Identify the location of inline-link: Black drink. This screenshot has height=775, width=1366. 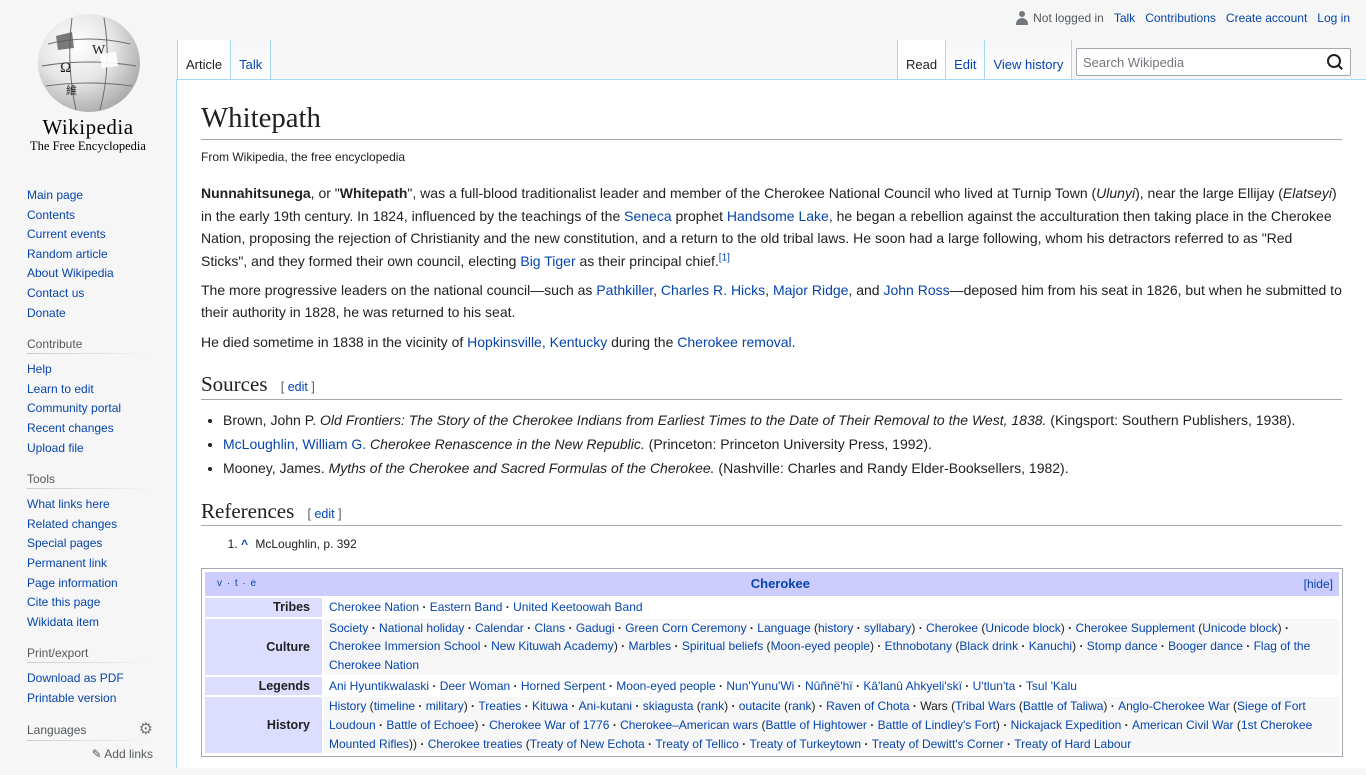
(988, 646).